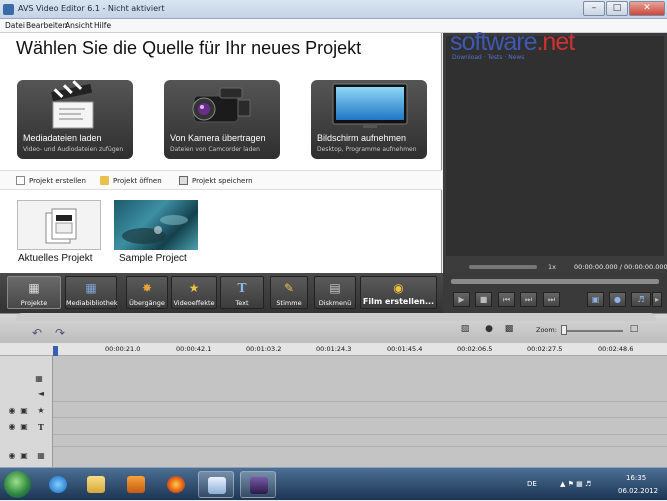  Describe the element at coordinates (216, 180) in the screenshot. I see `save-project-button: Projekt speichern` at that location.